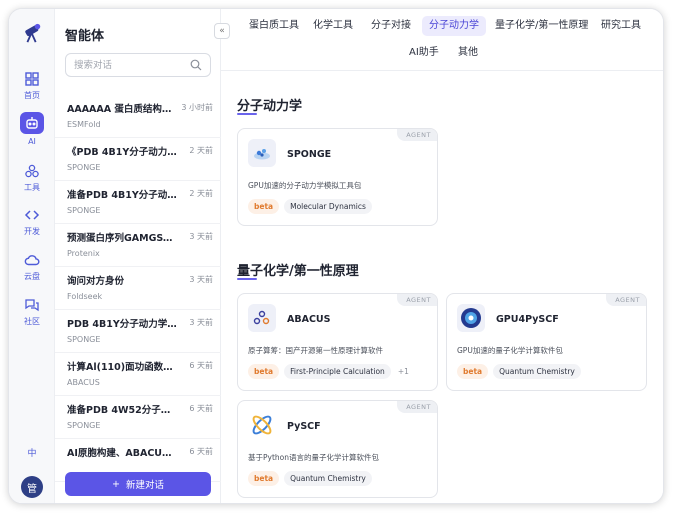  Describe the element at coordinates (305, 185) in the screenshot. I see `agent-description: GPU加速的分子动力学模拟工具包` at that location.